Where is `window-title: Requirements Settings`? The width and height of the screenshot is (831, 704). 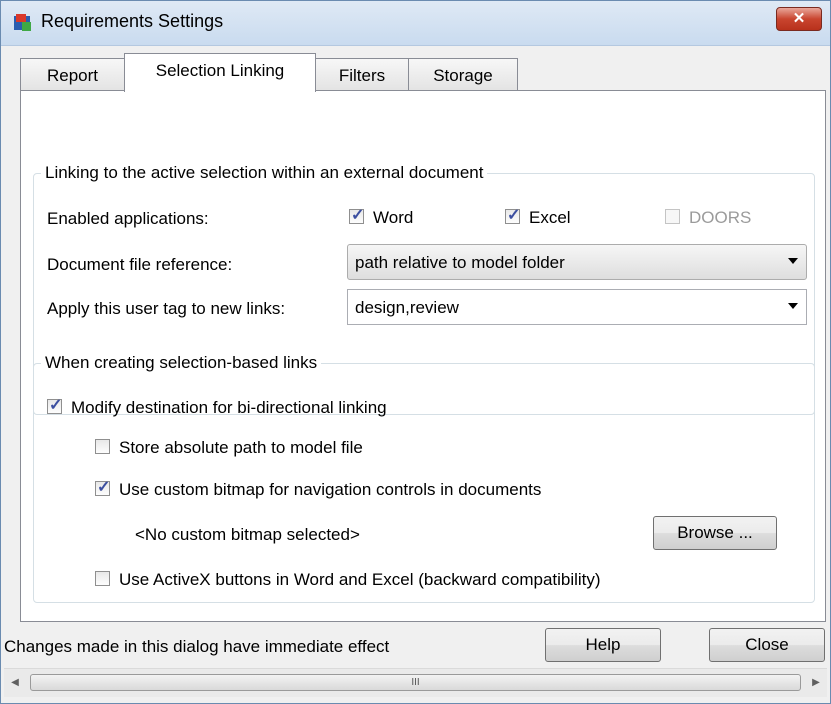 window-title: Requirements Settings is located at coordinates (132, 21).